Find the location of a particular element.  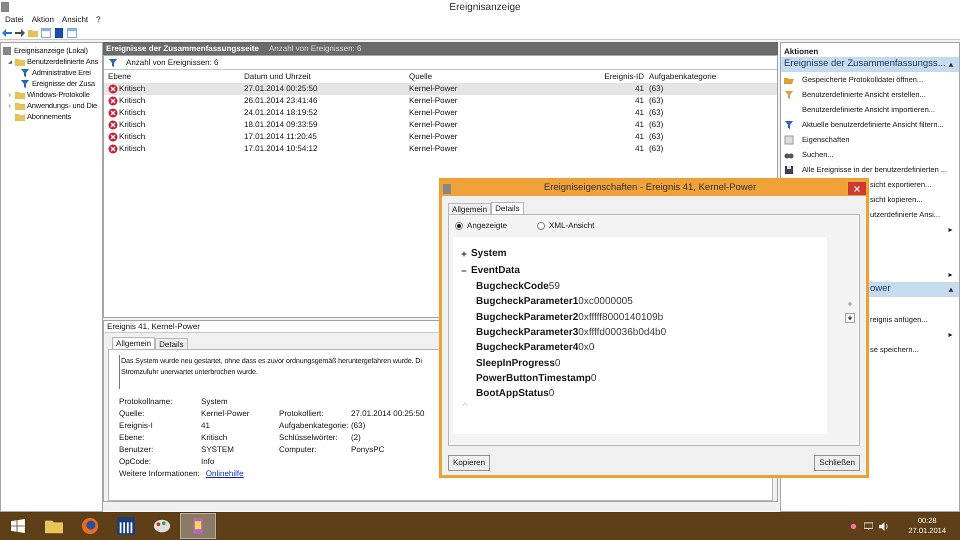

browser-icon is located at coordinates (90, 526).